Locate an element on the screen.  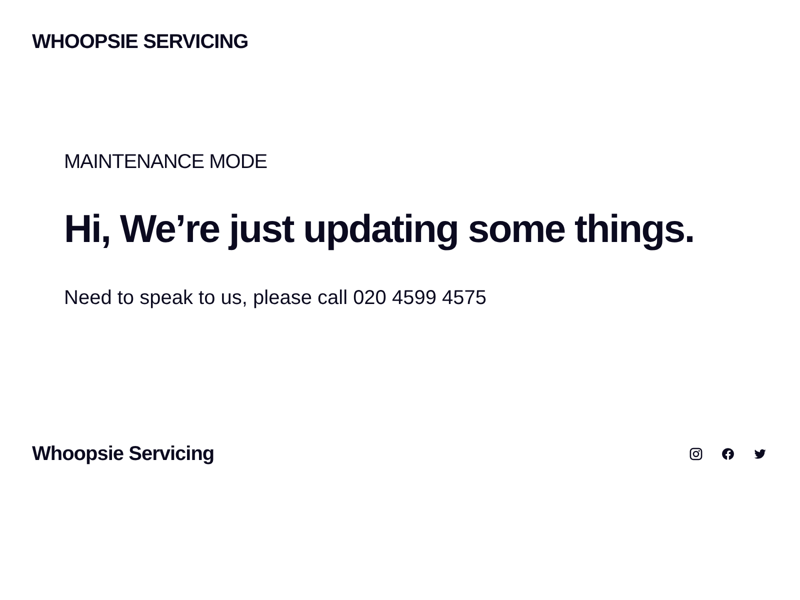
footer-site-title: Whoopsie Servicing is located at coordinates (123, 454).